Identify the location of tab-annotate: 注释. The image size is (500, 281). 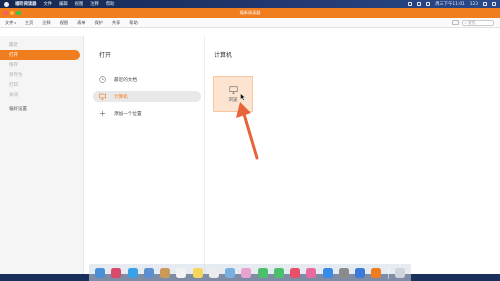
(46, 23).